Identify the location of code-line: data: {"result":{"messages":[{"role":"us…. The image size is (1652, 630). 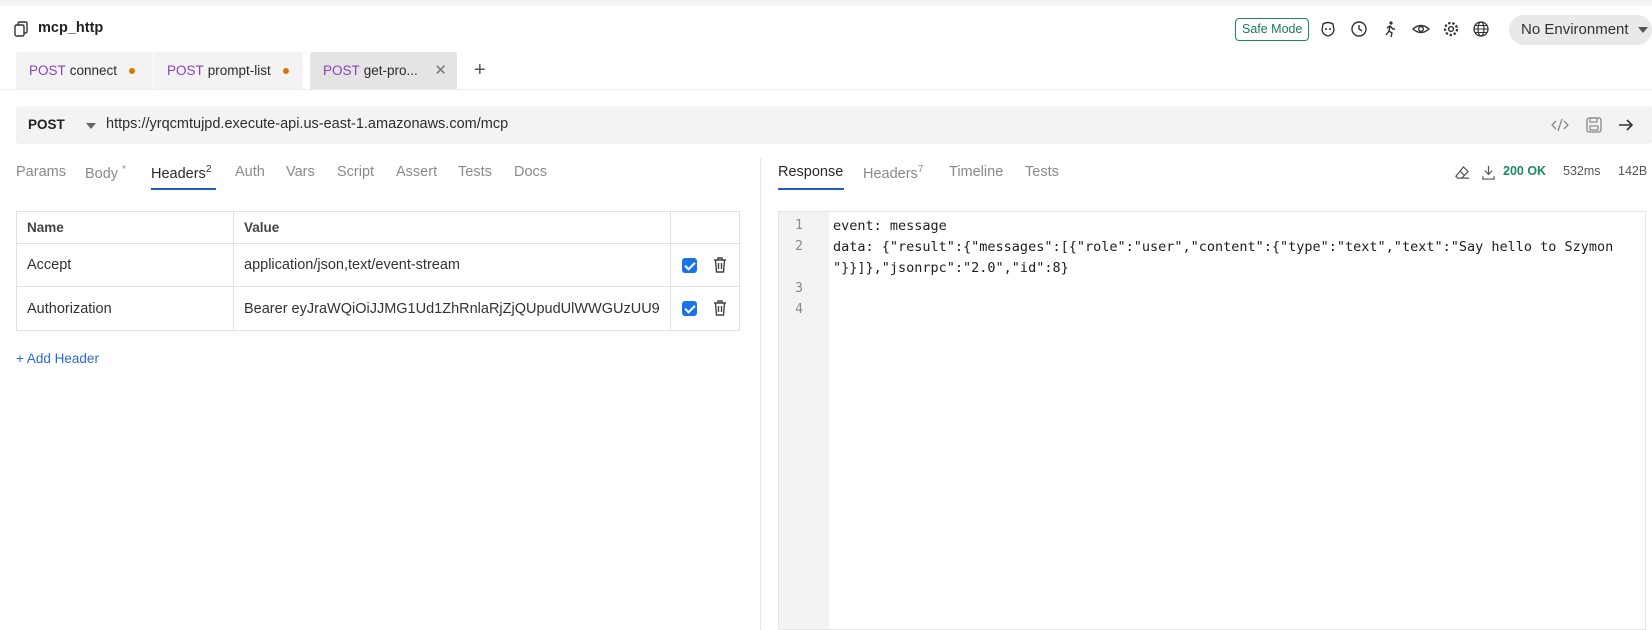
(1223, 247).